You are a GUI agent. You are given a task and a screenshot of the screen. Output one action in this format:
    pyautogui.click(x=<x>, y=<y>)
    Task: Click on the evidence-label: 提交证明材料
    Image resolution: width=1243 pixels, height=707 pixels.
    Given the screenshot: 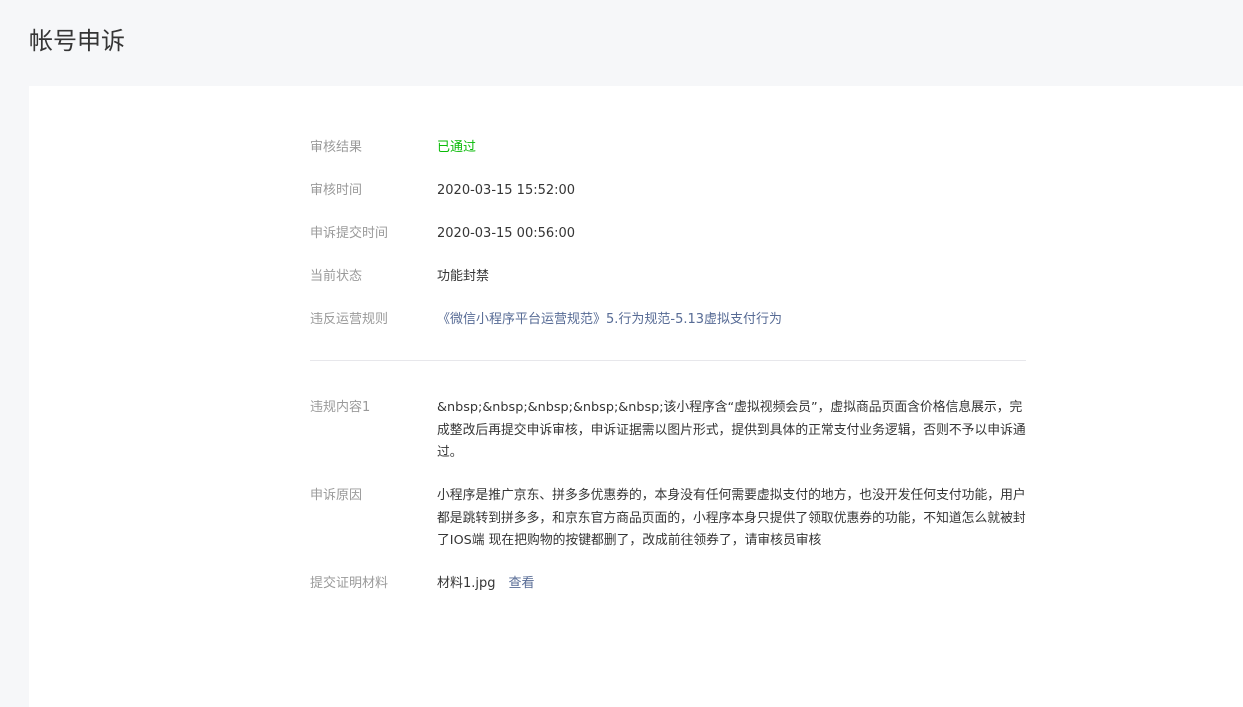 What is the action you would take?
    pyautogui.click(x=349, y=583)
    